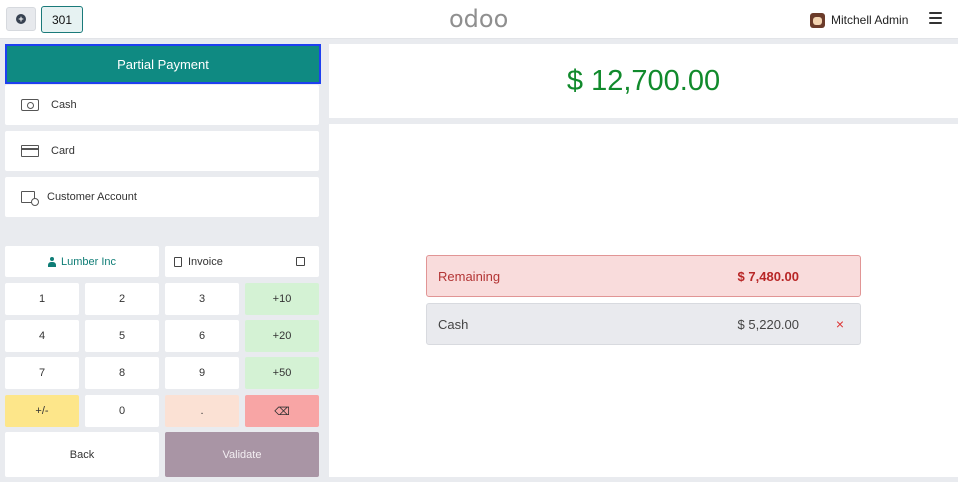 This screenshot has height=482, width=958. What do you see at coordinates (870, 20) in the screenshot?
I see `user-name: Mitchell Admin` at bounding box center [870, 20].